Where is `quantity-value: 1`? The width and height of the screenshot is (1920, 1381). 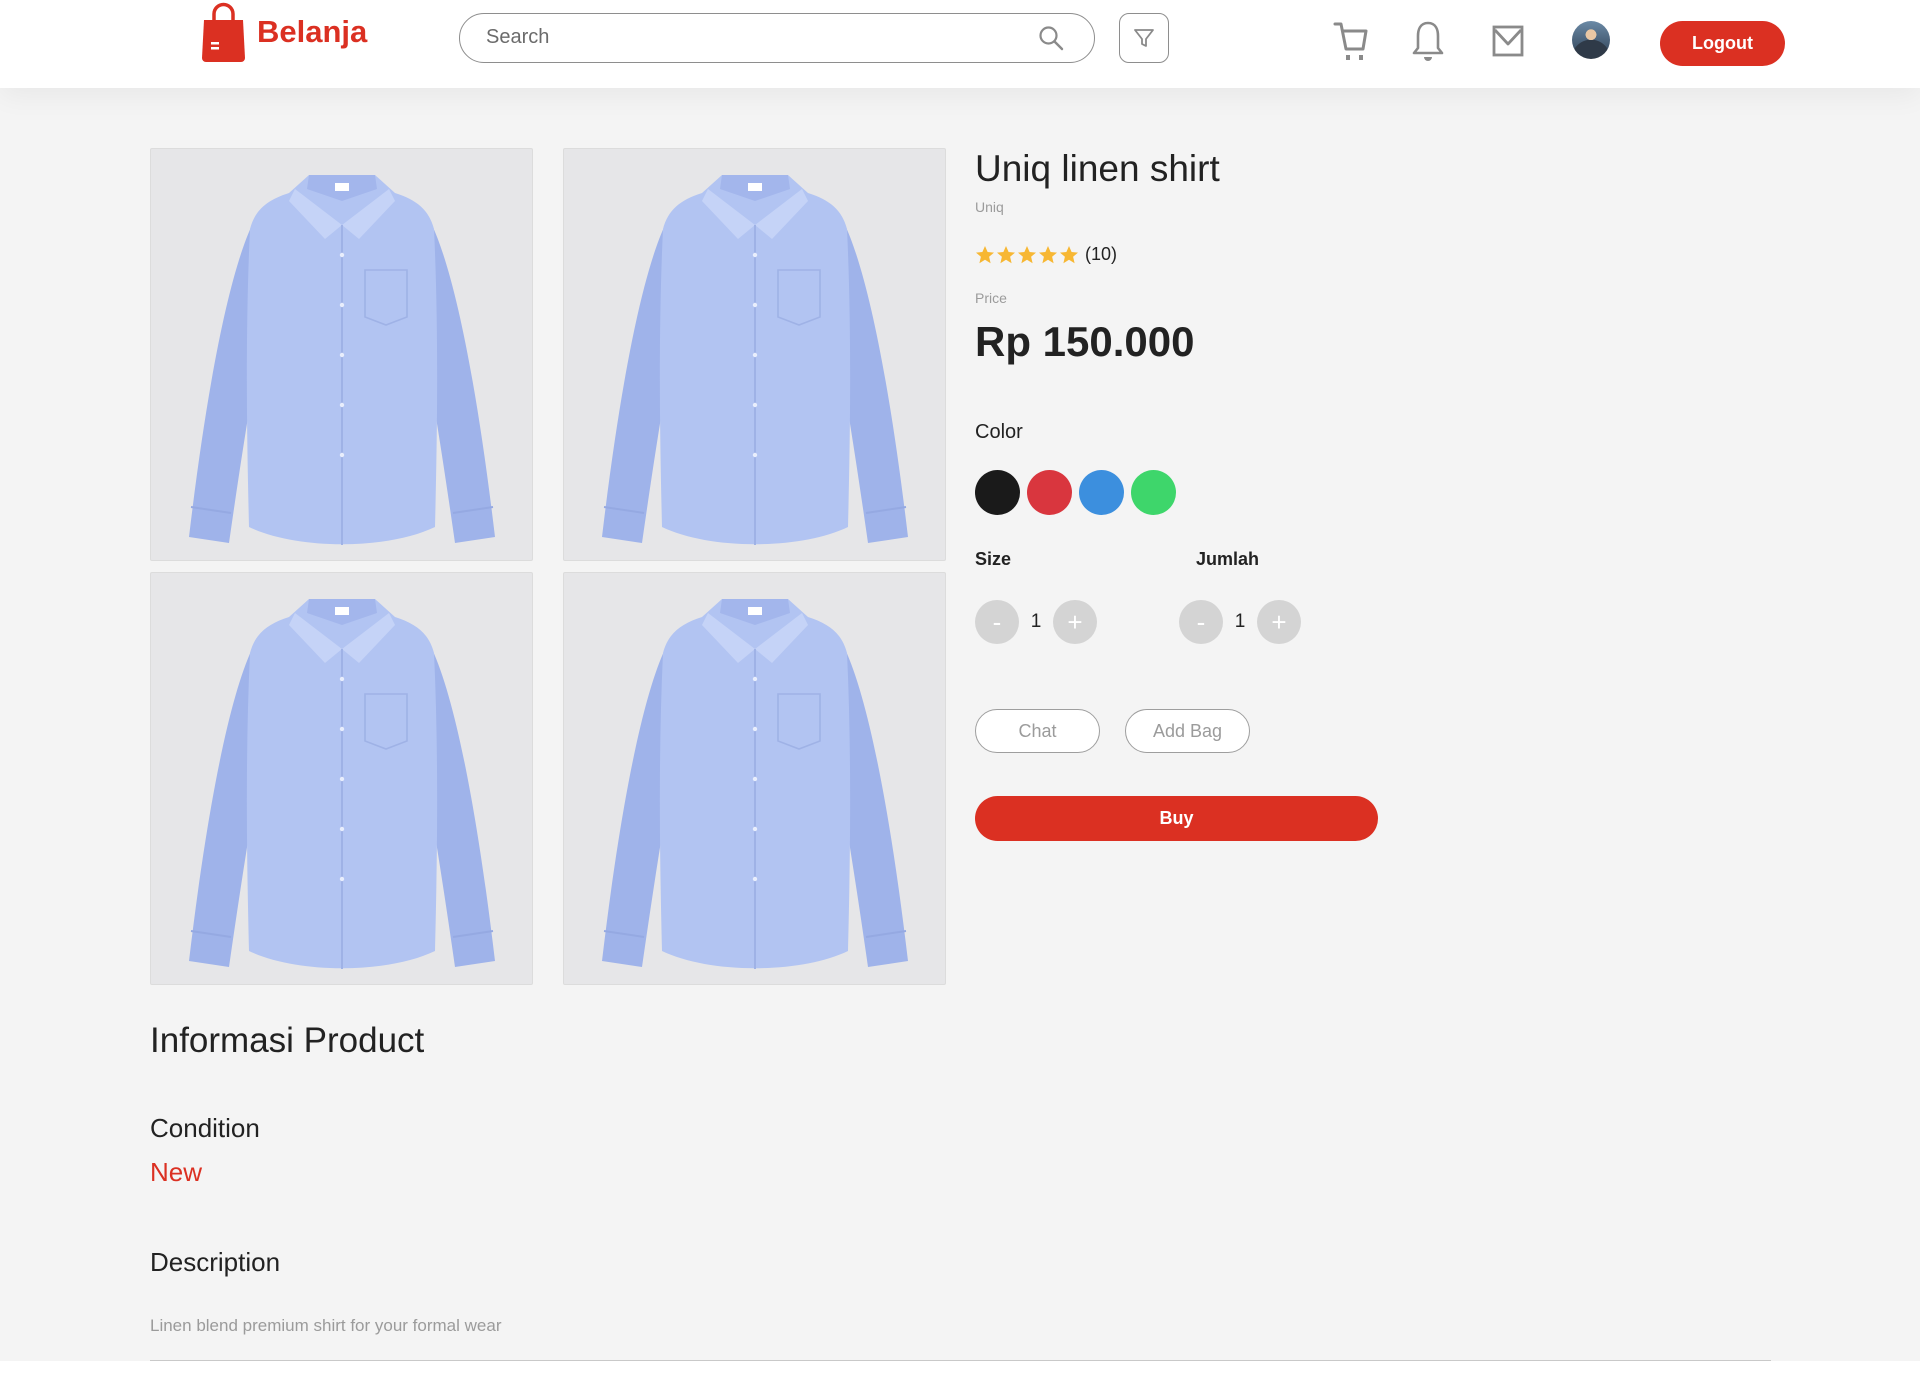 quantity-value: 1 is located at coordinates (1240, 621).